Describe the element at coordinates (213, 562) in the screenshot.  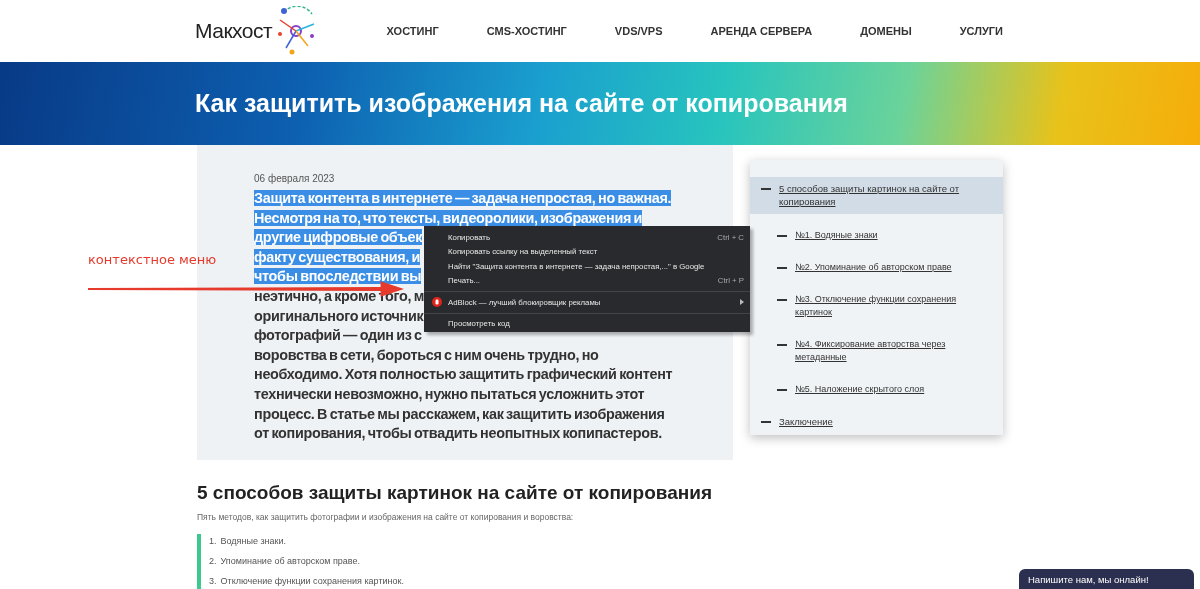
I see `list-number: 2.` at that location.